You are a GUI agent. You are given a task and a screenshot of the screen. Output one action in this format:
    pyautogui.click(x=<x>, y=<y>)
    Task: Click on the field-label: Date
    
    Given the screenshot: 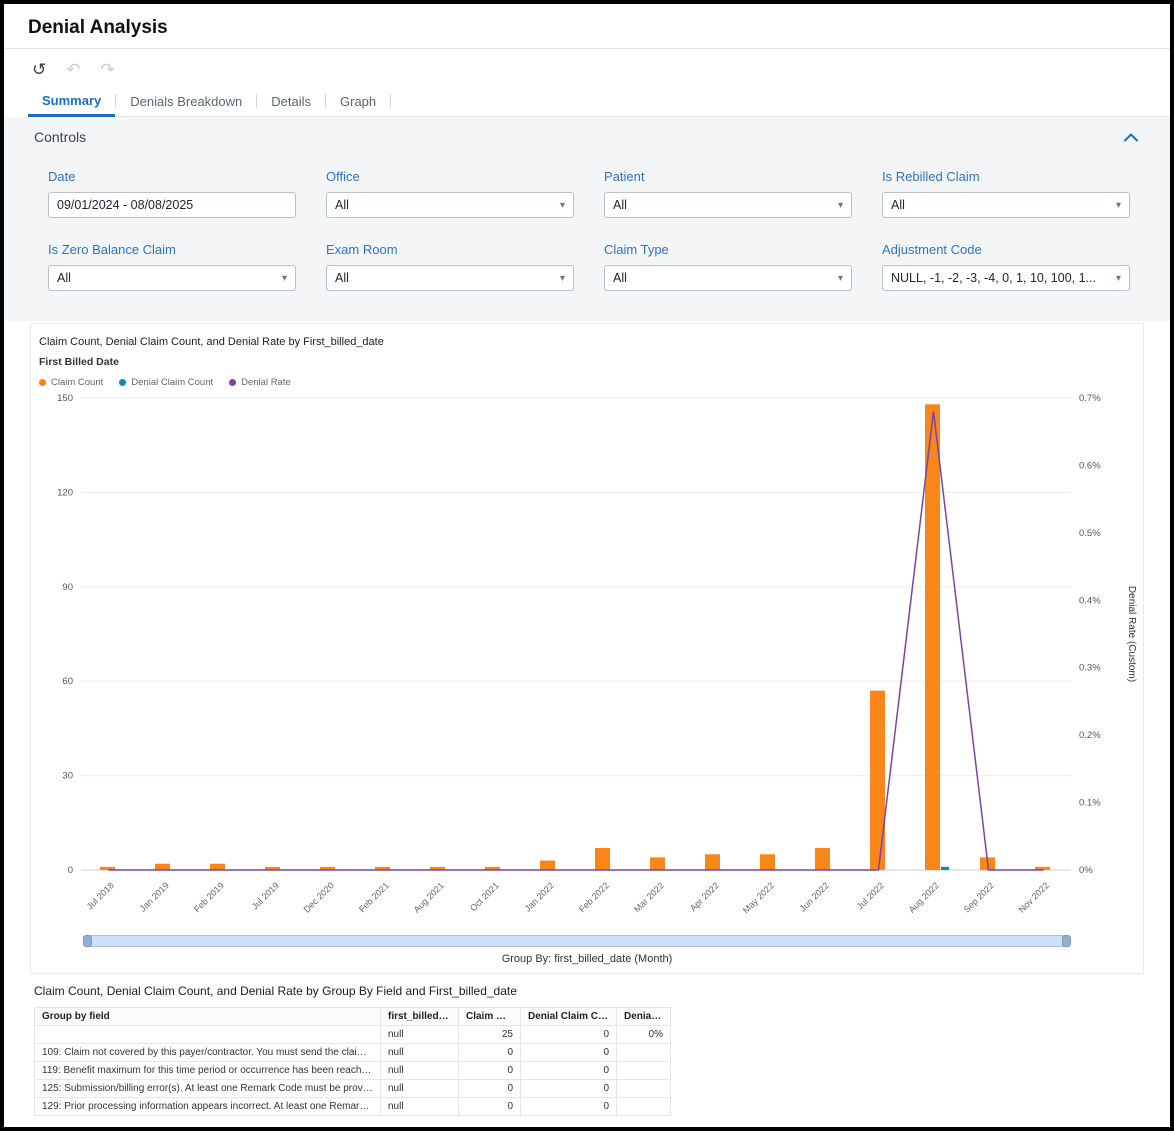 What is the action you would take?
    pyautogui.click(x=62, y=176)
    